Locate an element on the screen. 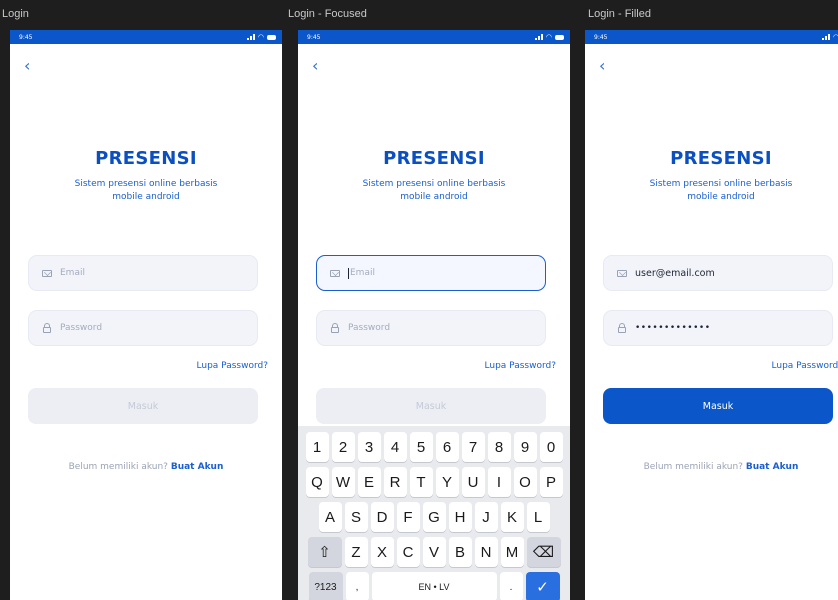 This screenshot has height=600, width=838. key: S is located at coordinates (356, 517).